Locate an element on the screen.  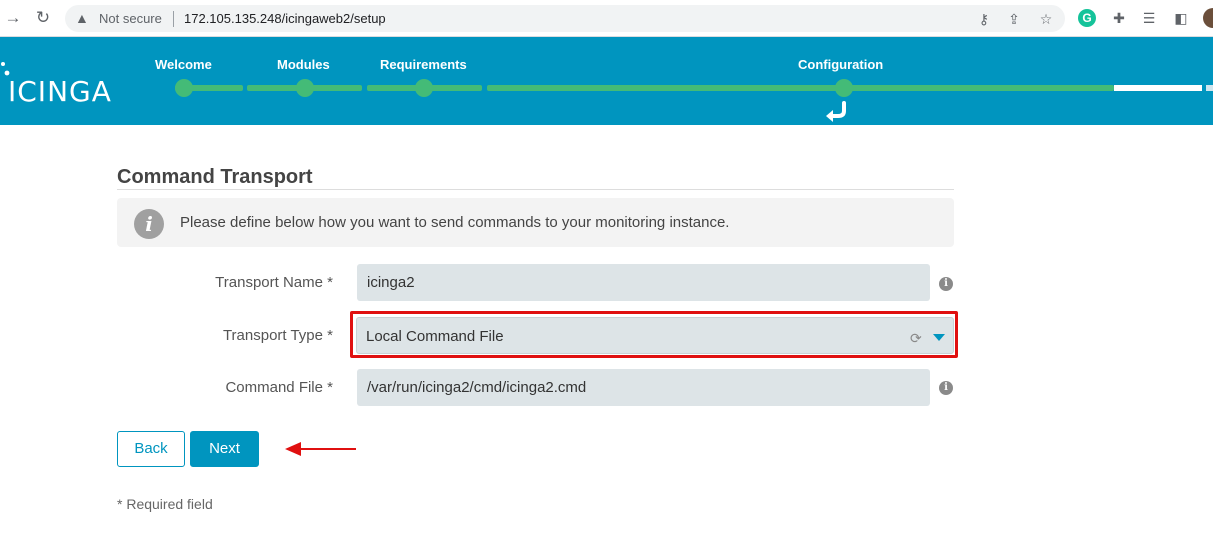
transport-type-select: Local Command File is located at coordinates (655, 335).